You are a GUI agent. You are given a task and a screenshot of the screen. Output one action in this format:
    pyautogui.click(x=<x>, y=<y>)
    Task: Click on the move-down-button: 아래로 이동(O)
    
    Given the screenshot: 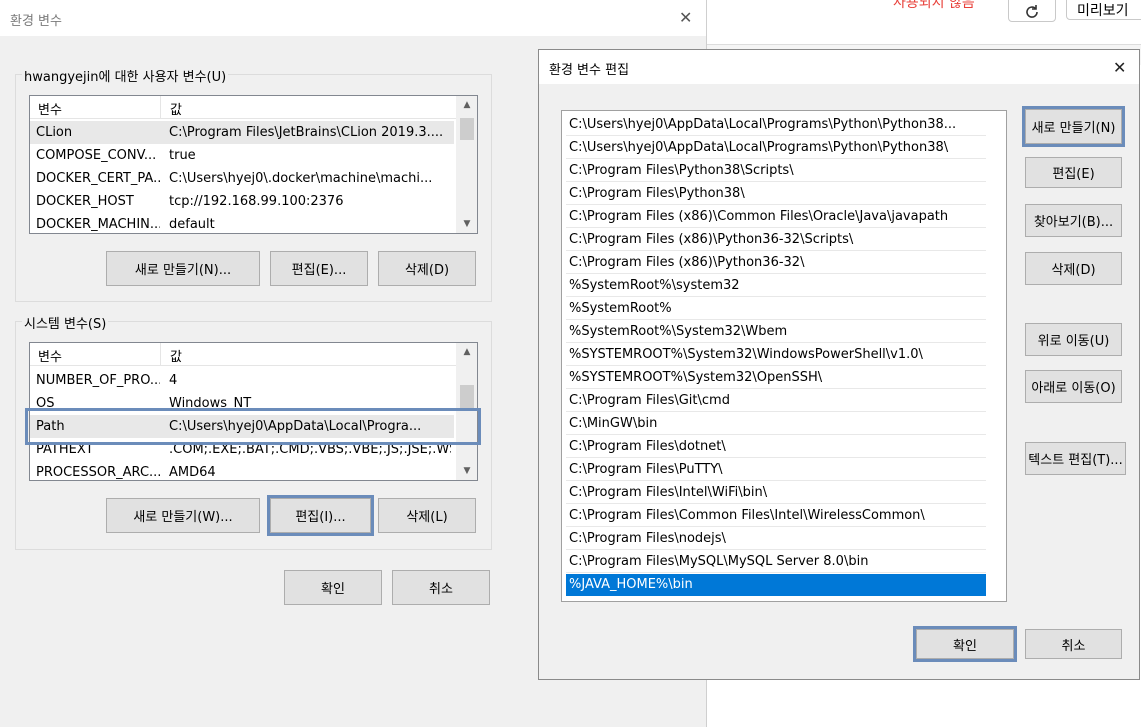 What is the action you would take?
    pyautogui.click(x=1073, y=386)
    